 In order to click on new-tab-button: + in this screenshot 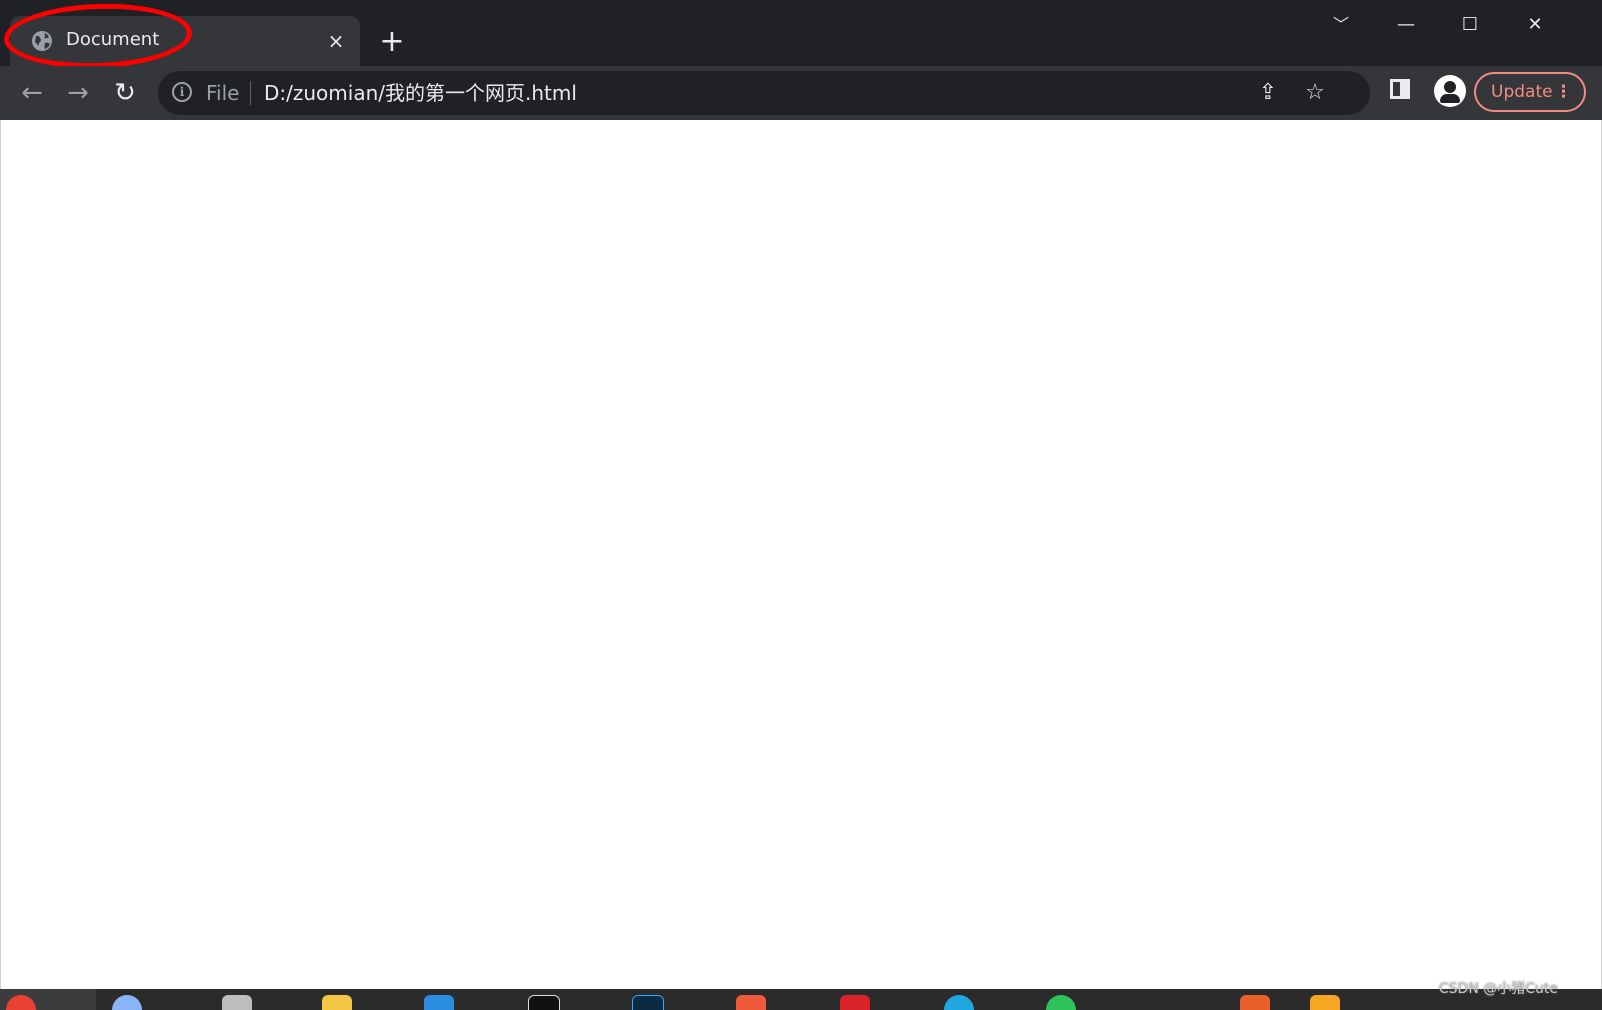, I will do `click(392, 43)`.